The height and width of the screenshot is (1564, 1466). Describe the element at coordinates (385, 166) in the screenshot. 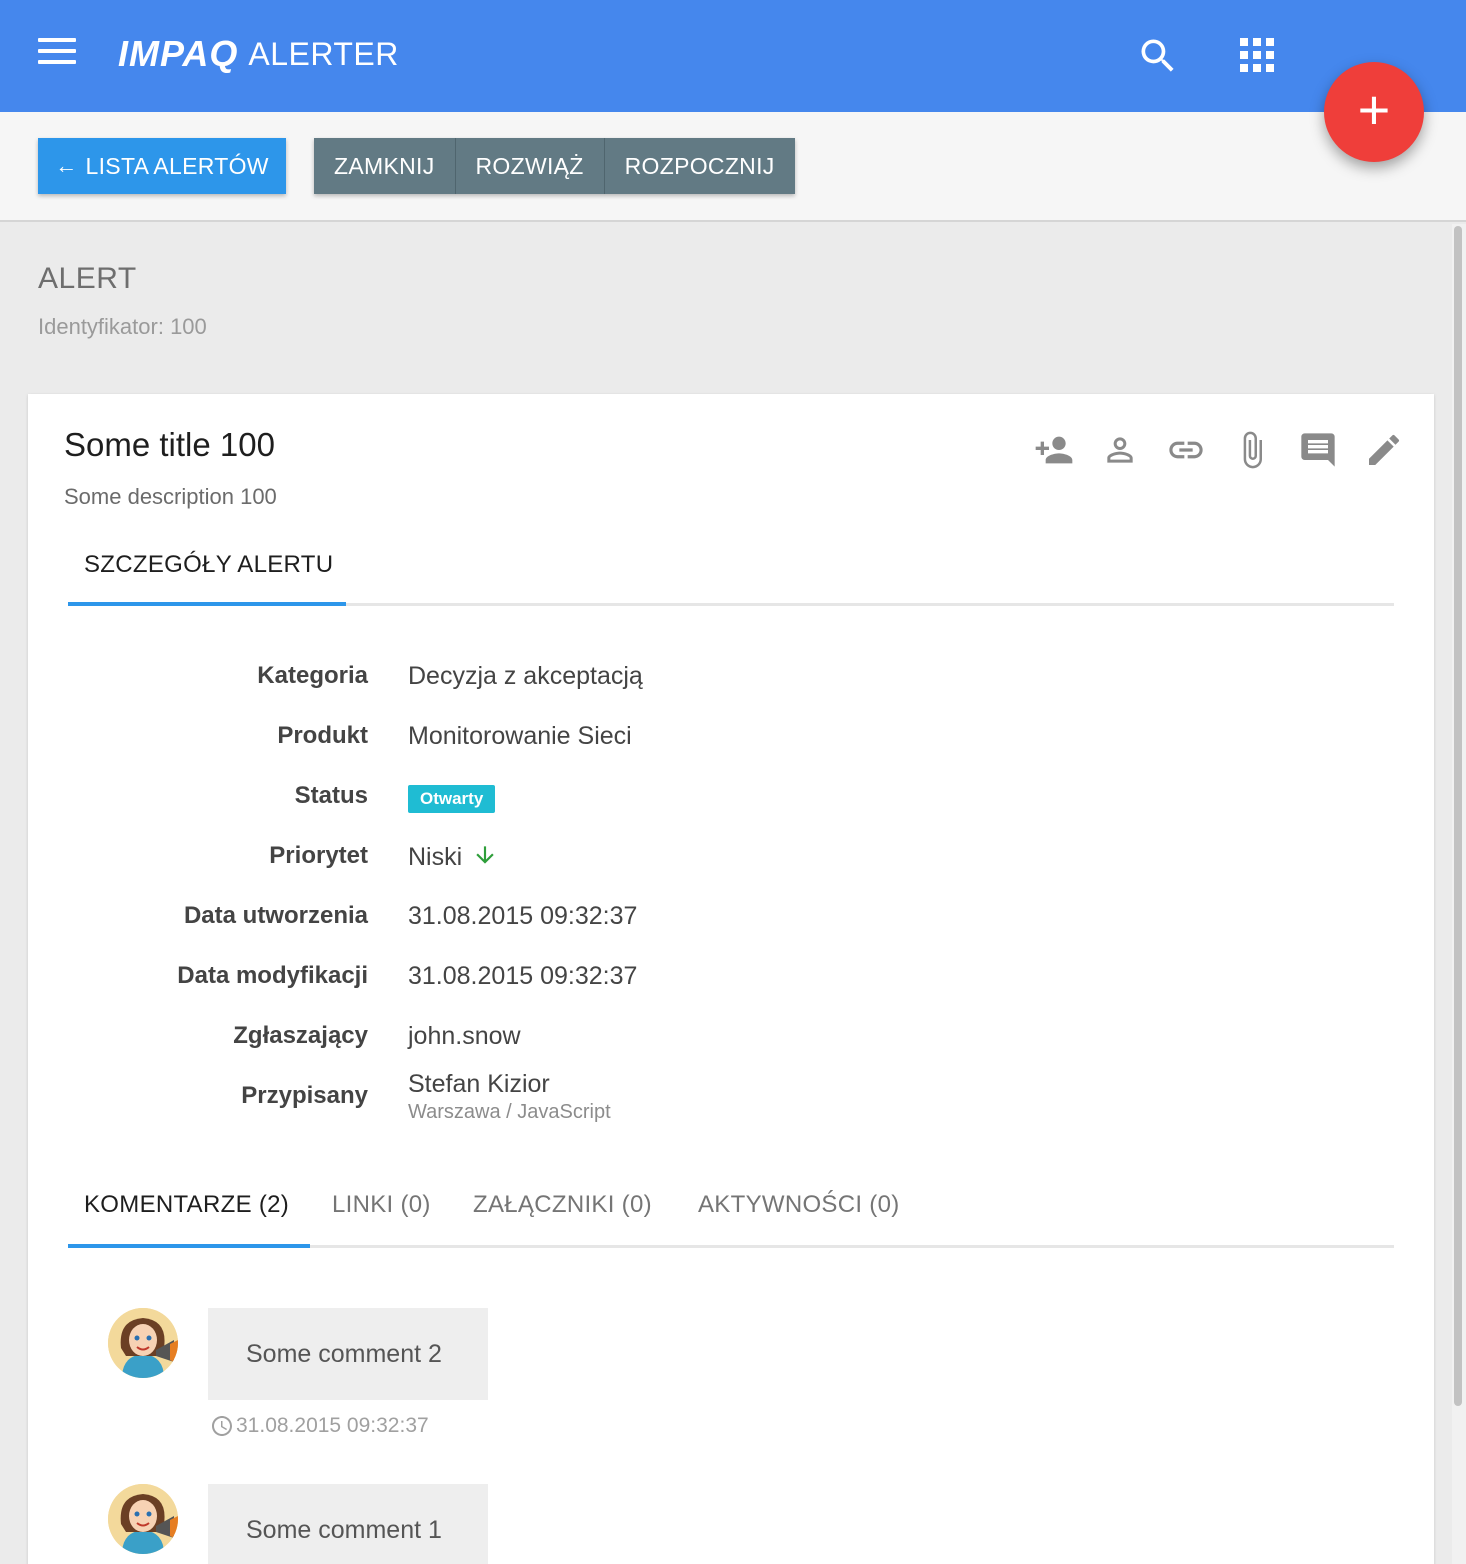

I see `close-alert-button: ZAMKNIJ` at that location.